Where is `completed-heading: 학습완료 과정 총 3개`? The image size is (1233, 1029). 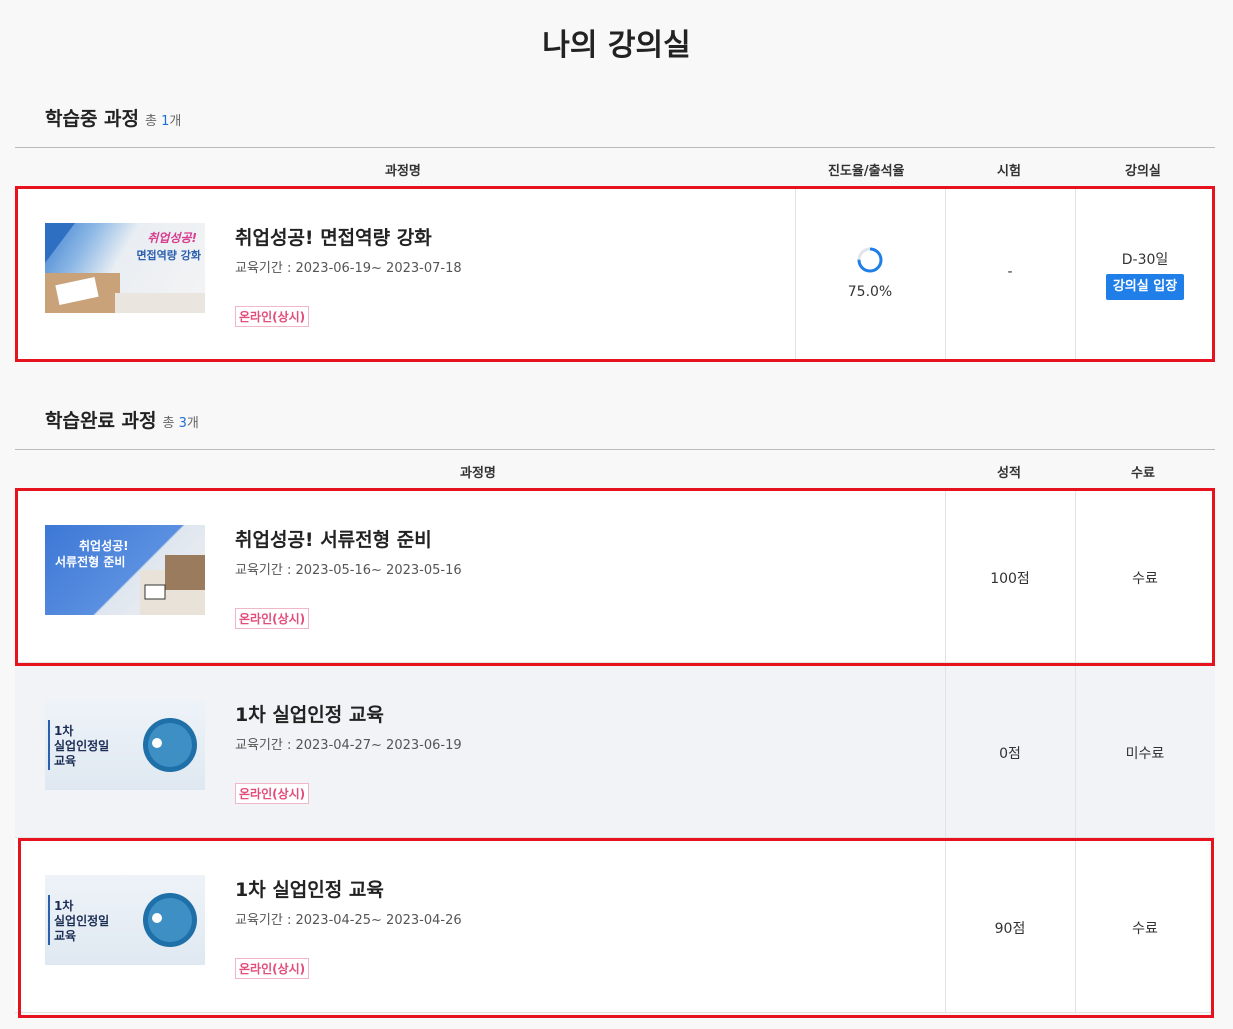
completed-heading: 학습완료 과정 총 3개 is located at coordinates (122, 419).